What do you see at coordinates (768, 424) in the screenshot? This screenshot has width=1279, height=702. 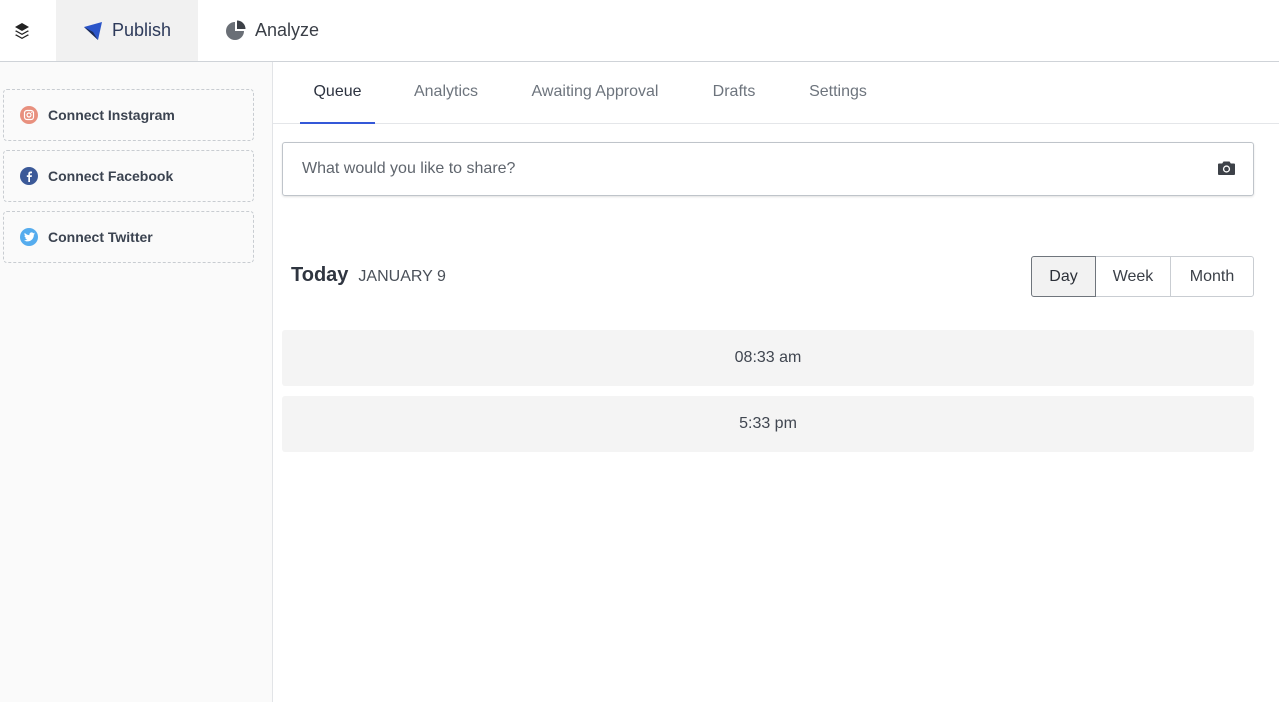 I see `queue-time-slot: 5:33 pm` at bounding box center [768, 424].